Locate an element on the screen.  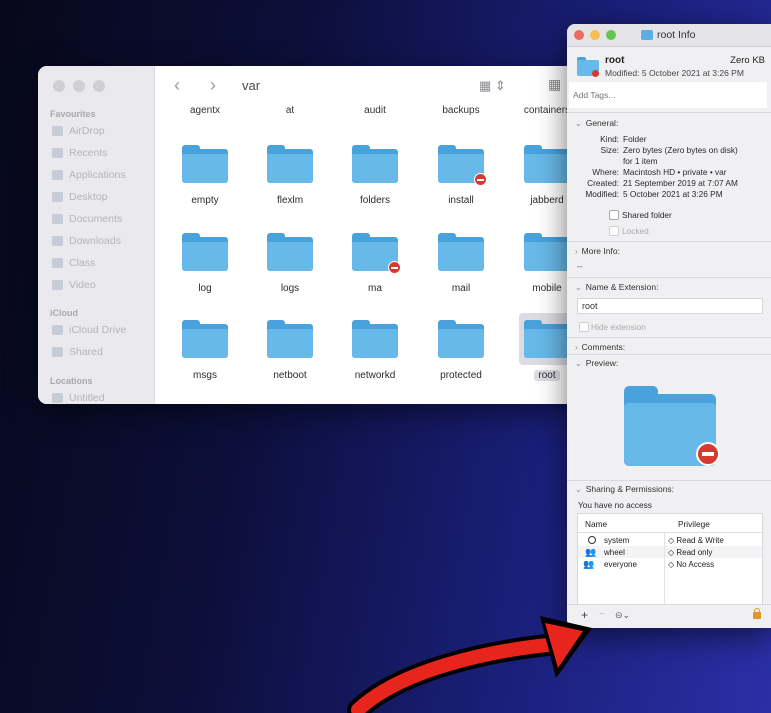
privilege-select: ◇ Read only is located at coordinates (690, 552).